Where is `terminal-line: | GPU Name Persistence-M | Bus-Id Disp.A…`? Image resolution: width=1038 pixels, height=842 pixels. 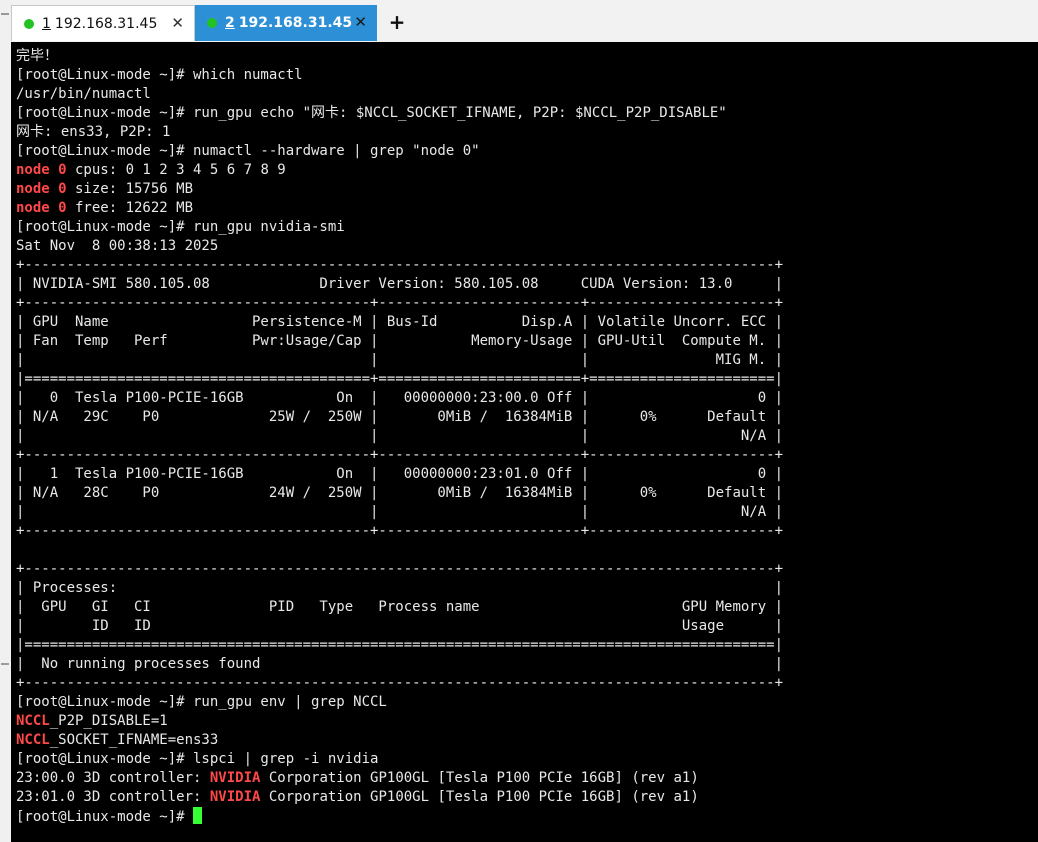
terminal-line: | GPU Name Persistence-M | Bus-Id Disp.A… is located at coordinates (399, 322).